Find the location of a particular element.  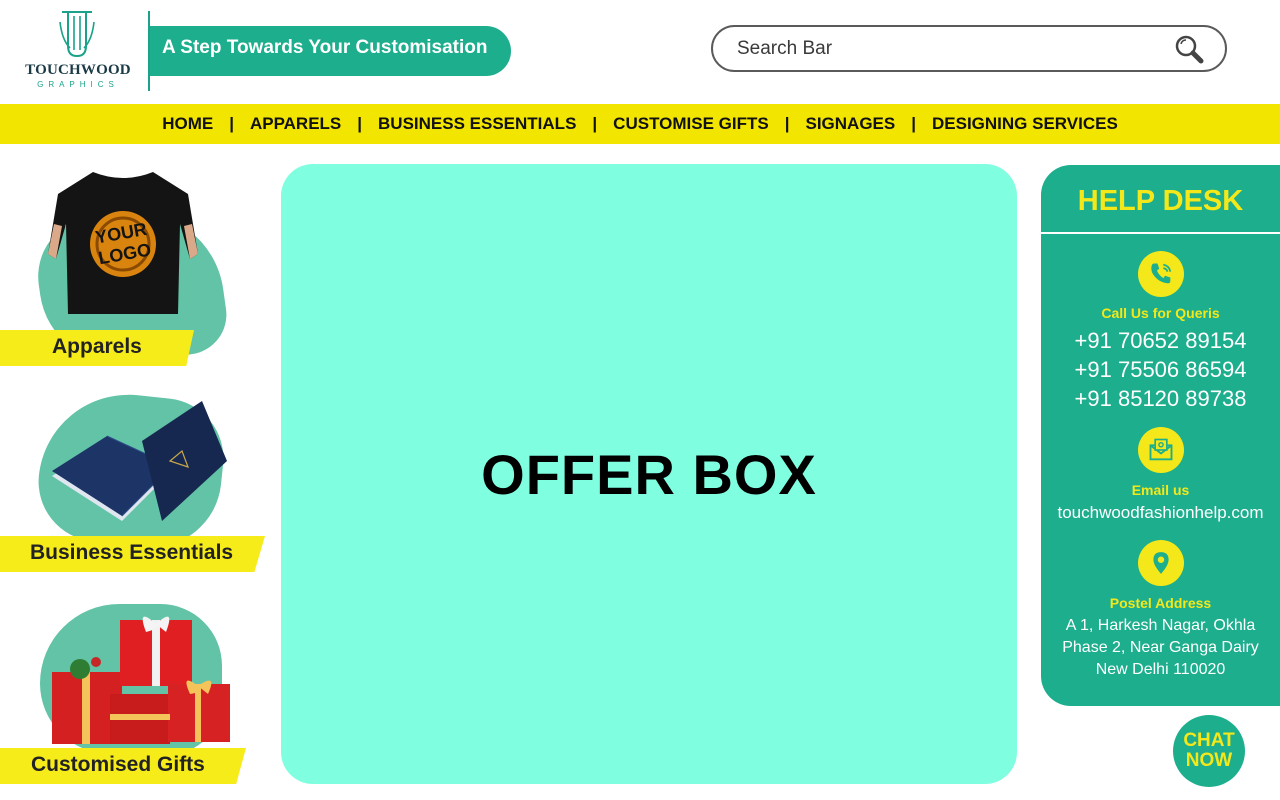

brand-subname: GRAPHICS is located at coordinates (78, 84).